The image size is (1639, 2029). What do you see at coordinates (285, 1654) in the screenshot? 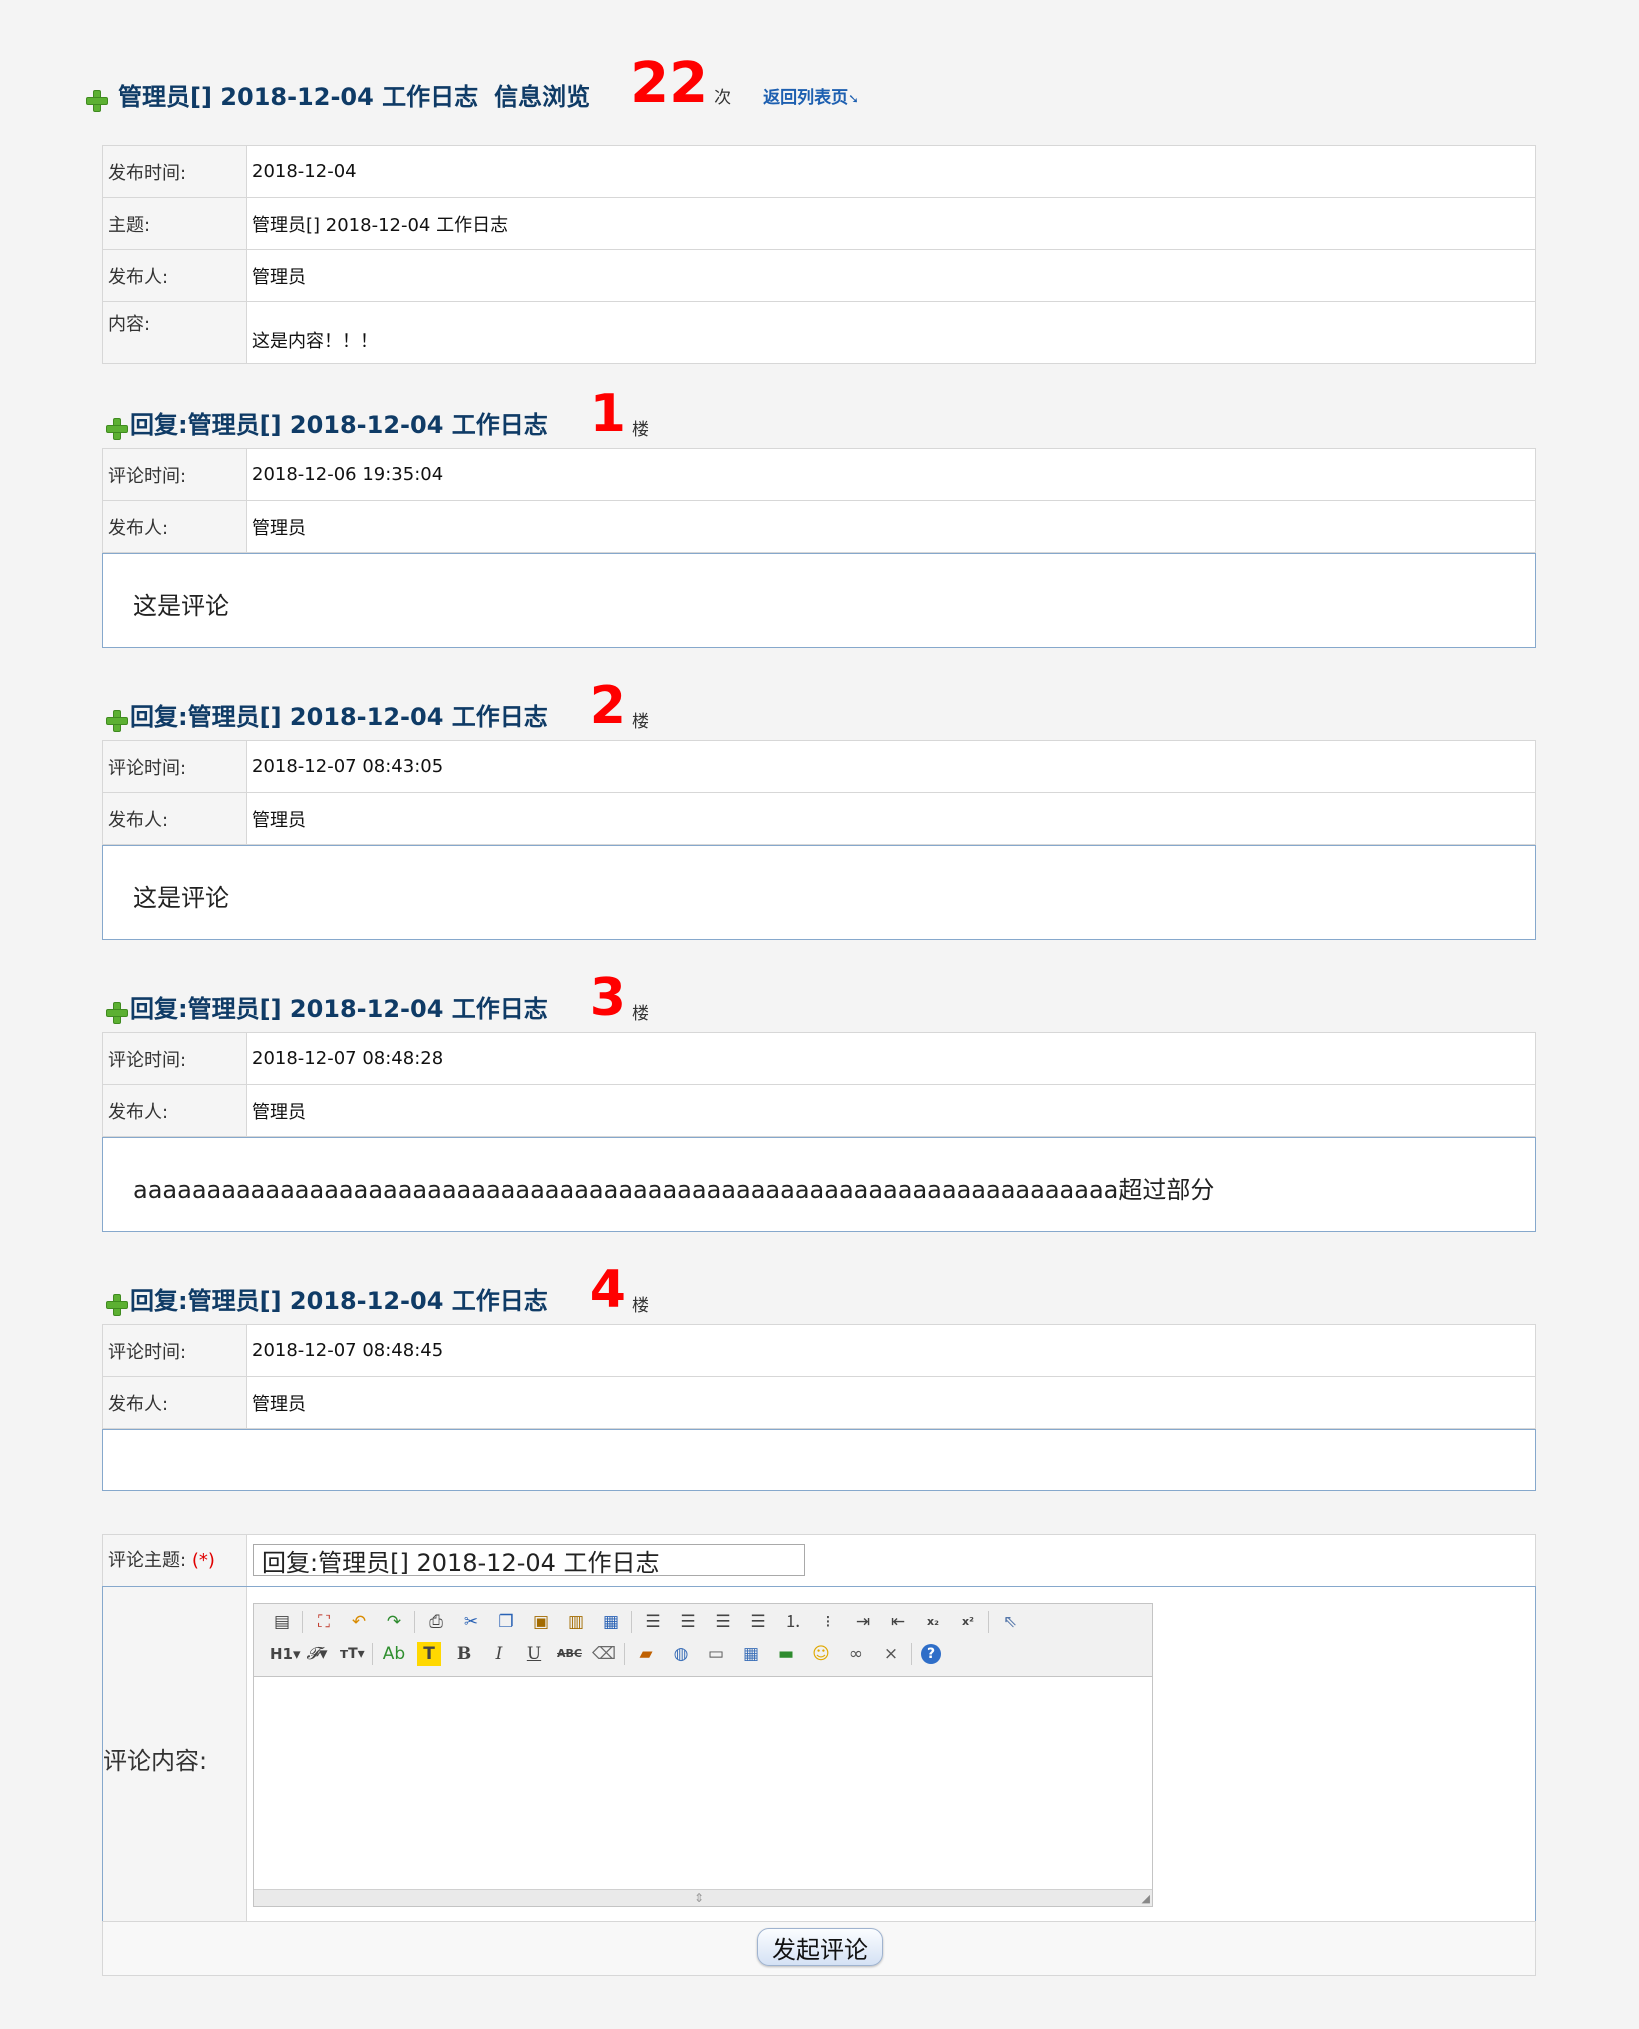
I see `heading-icon: H1▾` at bounding box center [285, 1654].